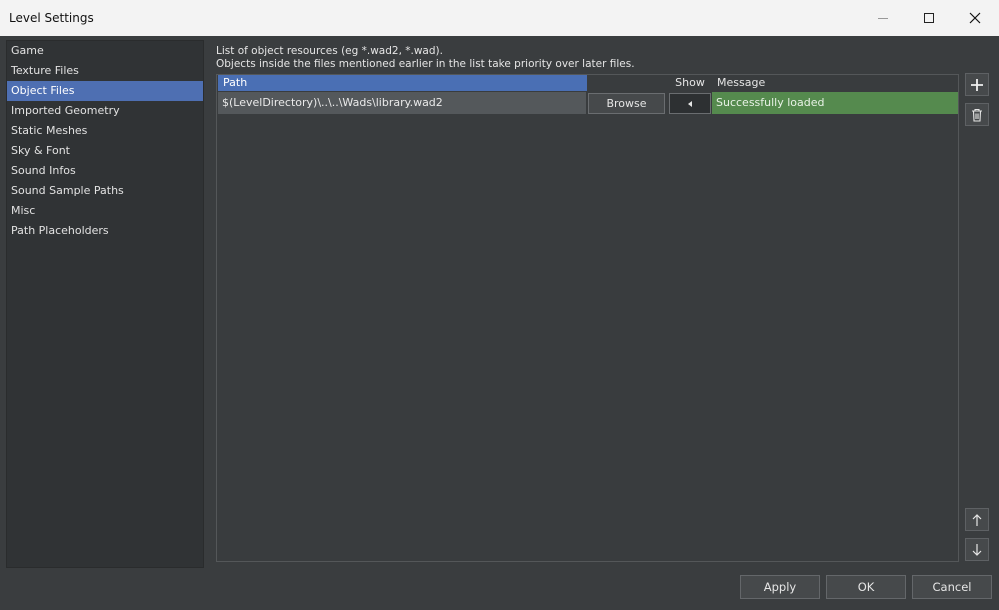 This screenshot has width=999, height=610. What do you see at coordinates (499, 18) in the screenshot?
I see `title-bar: Level Settings` at bounding box center [499, 18].